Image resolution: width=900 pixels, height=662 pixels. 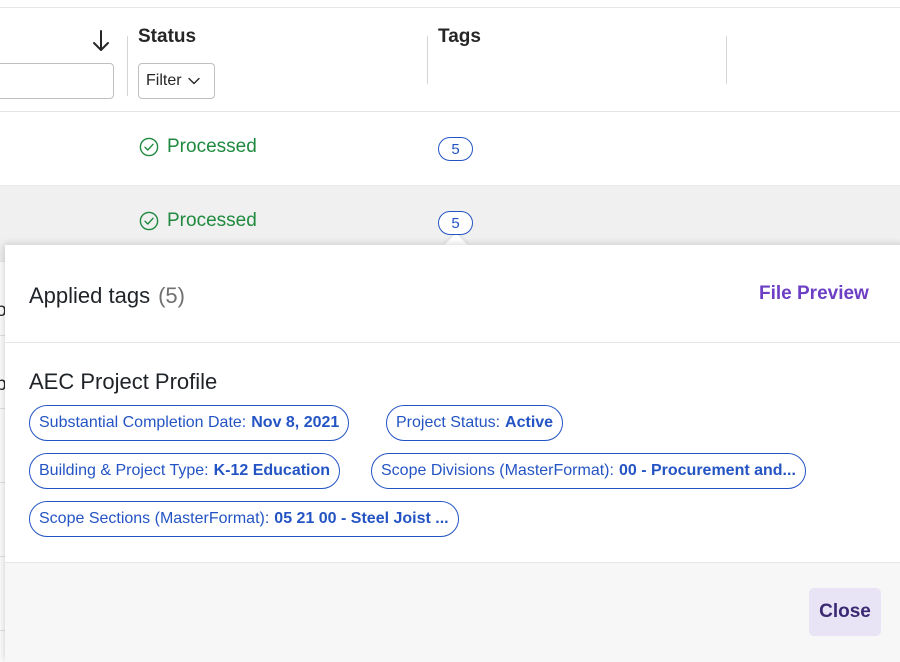 What do you see at coordinates (450, 4) in the screenshot?
I see `table-top-border` at bounding box center [450, 4].